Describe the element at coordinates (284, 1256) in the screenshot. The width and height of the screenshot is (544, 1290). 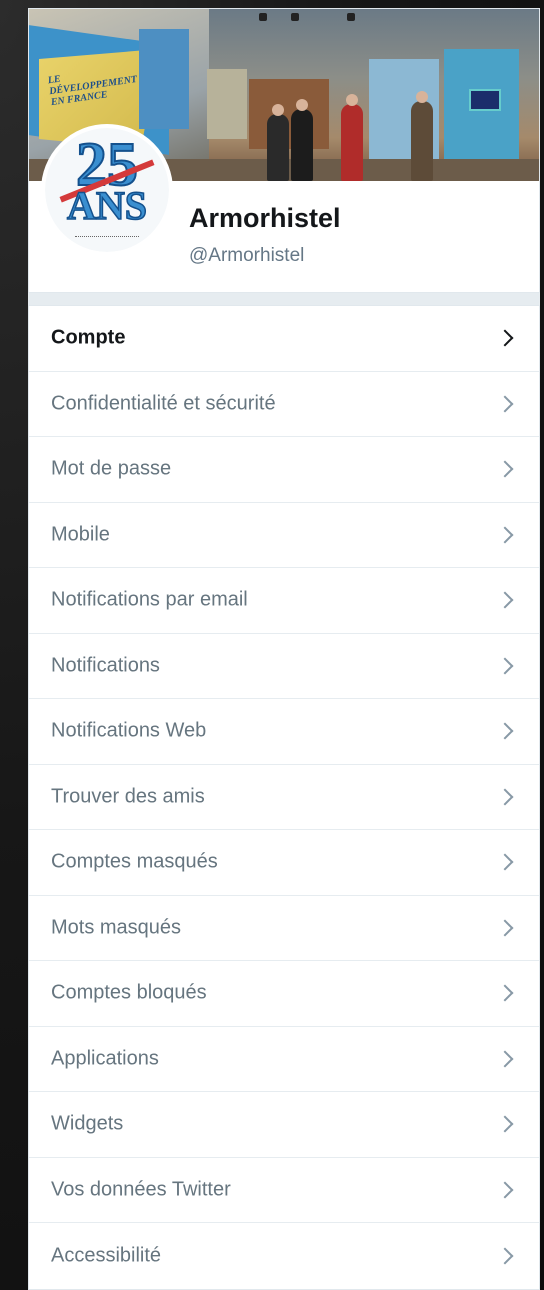
I see `menu-item-accessibilite: Accessibilité` at that location.